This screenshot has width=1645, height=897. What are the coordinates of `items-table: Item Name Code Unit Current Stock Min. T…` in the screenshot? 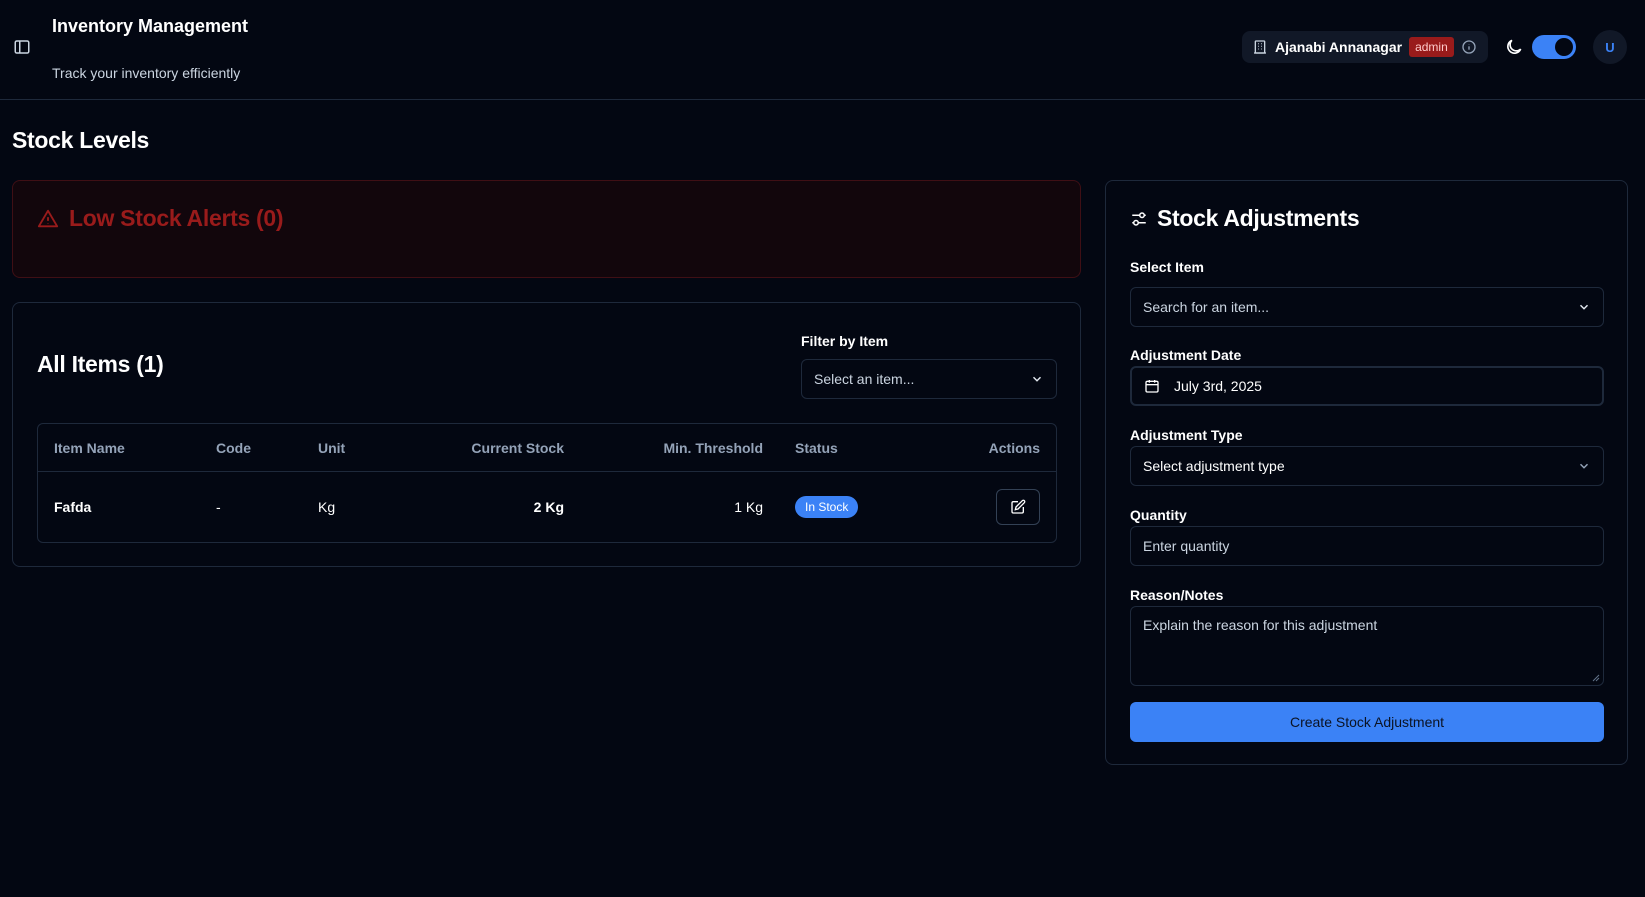 It's located at (547, 483).